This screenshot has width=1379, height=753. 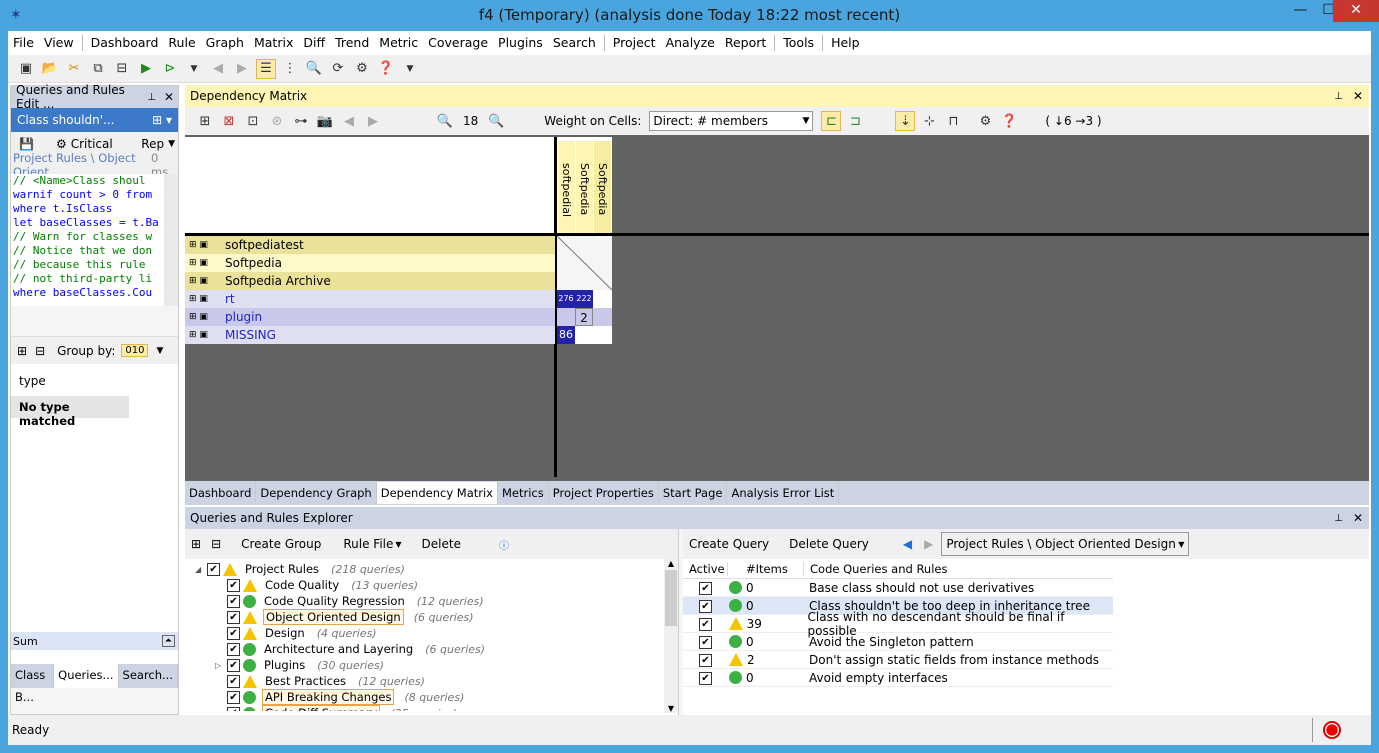 What do you see at coordinates (368, 544) in the screenshot?
I see `rule-file-button: Rule File` at bounding box center [368, 544].